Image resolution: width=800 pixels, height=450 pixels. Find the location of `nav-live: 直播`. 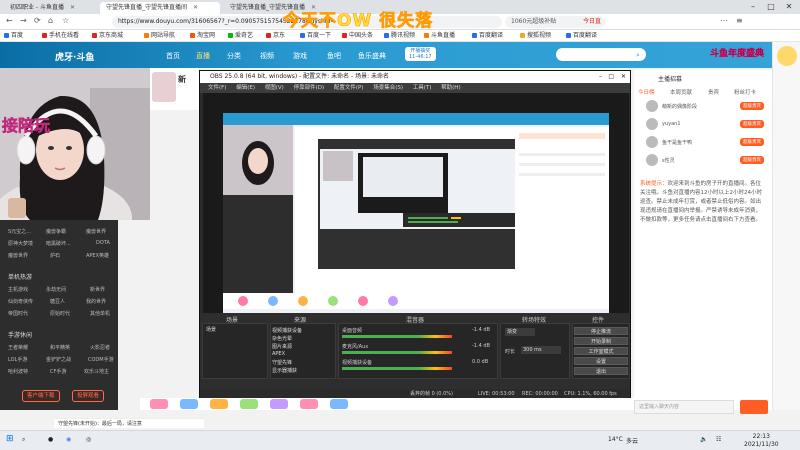

nav-live: 直播 is located at coordinates (203, 56).